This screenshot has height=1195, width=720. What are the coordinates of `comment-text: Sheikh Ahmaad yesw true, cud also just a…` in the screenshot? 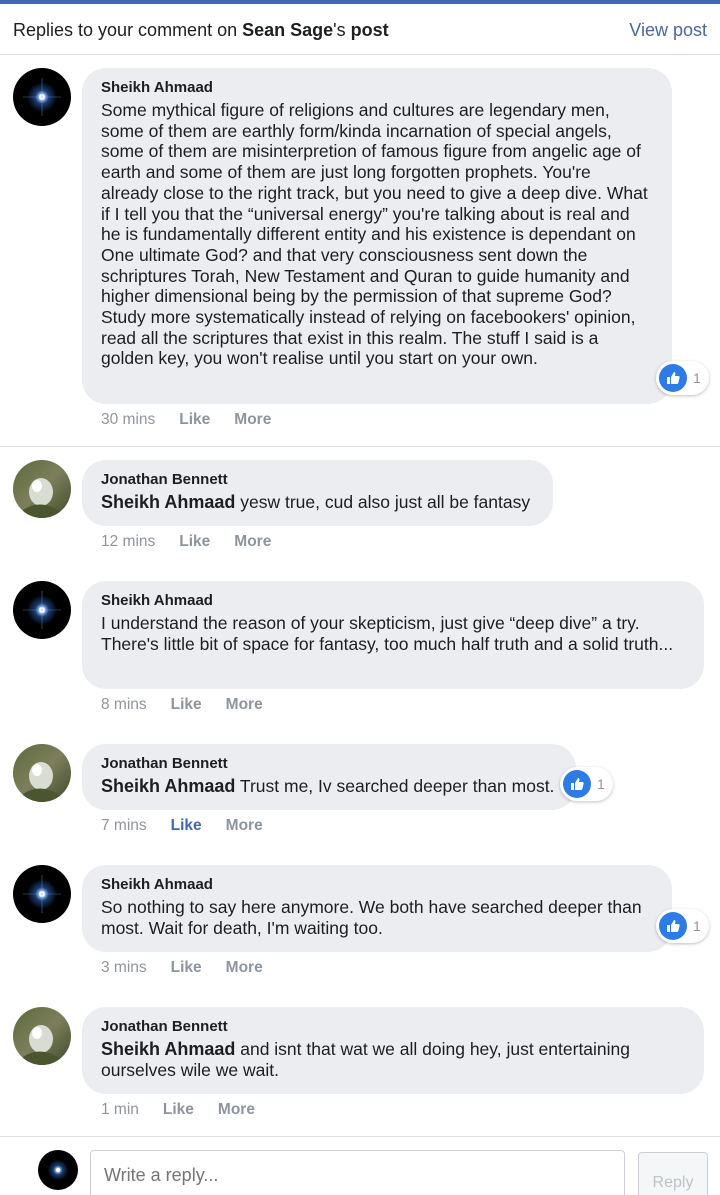 It's located at (317, 502).